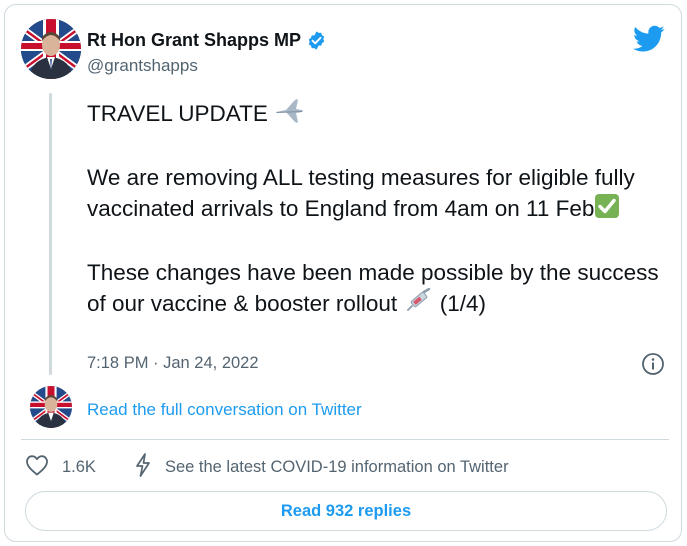 Image resolution: width=687 pixels, height=546 pixels. Describe the element at coordinates (316, 40) in the screenshot. I see `verified-badge-icon` at that location.